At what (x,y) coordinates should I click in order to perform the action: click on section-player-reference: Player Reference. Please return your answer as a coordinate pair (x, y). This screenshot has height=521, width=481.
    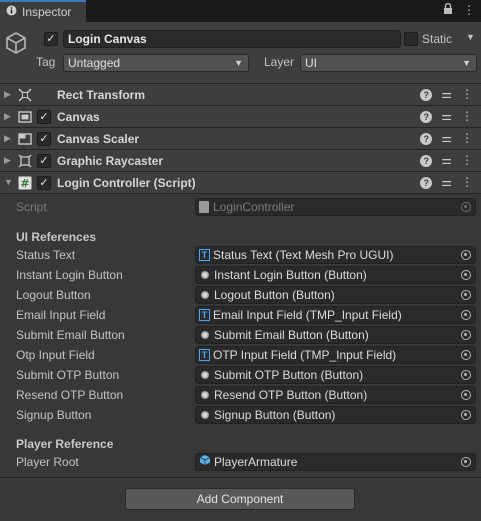
    Looking at the image, I should click on (65, 444).